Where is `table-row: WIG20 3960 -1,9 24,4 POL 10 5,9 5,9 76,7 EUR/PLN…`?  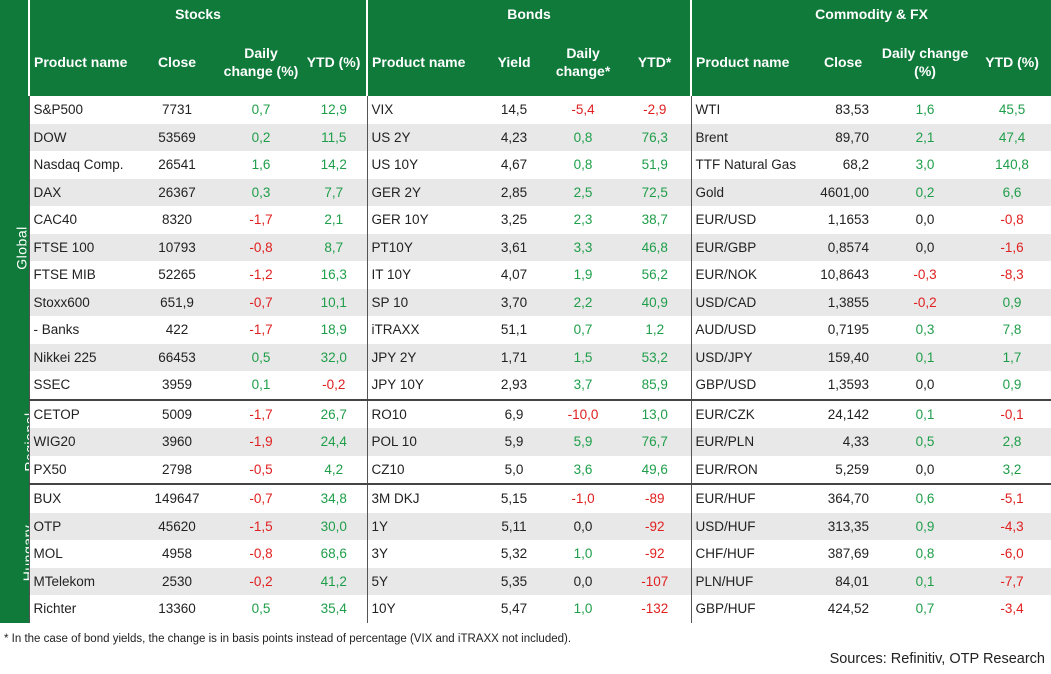
table-row: WIG20 3960 -1,9 24,4 POL 10 5,9 5,9 76,7 EUR/PLN… is located at coordinates (525, 442).